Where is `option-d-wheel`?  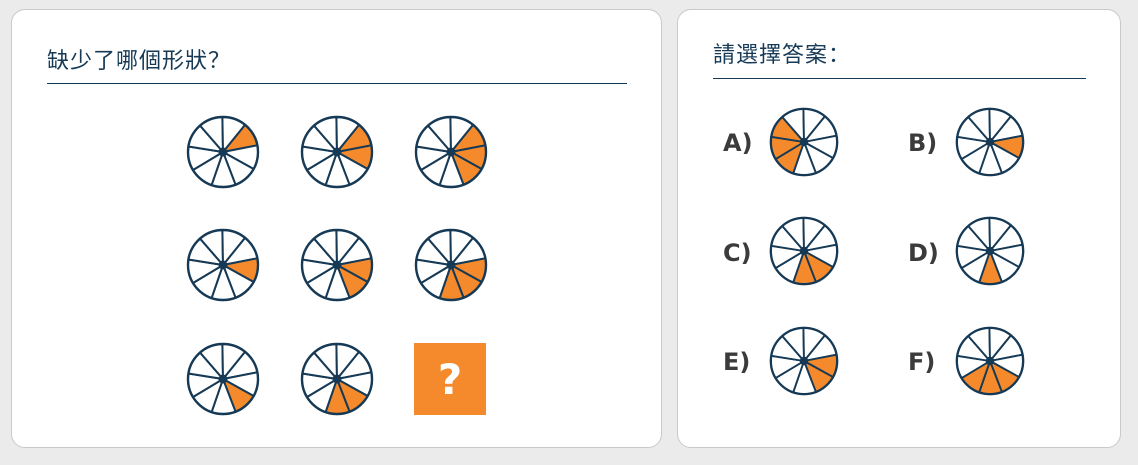 option-d-wheel is located at coordinates (990, 251).